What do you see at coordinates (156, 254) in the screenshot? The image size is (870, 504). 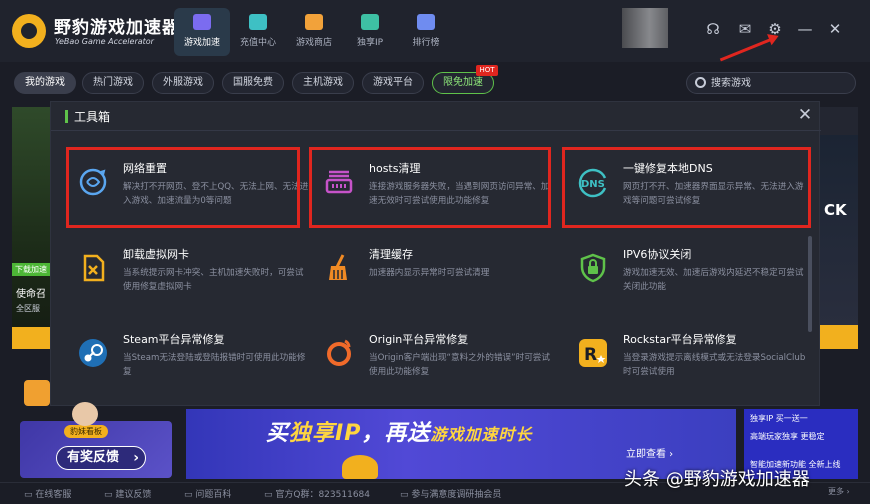 I see `tool-title: 卸载虚拟网卡` at bounding box center [156, 254].